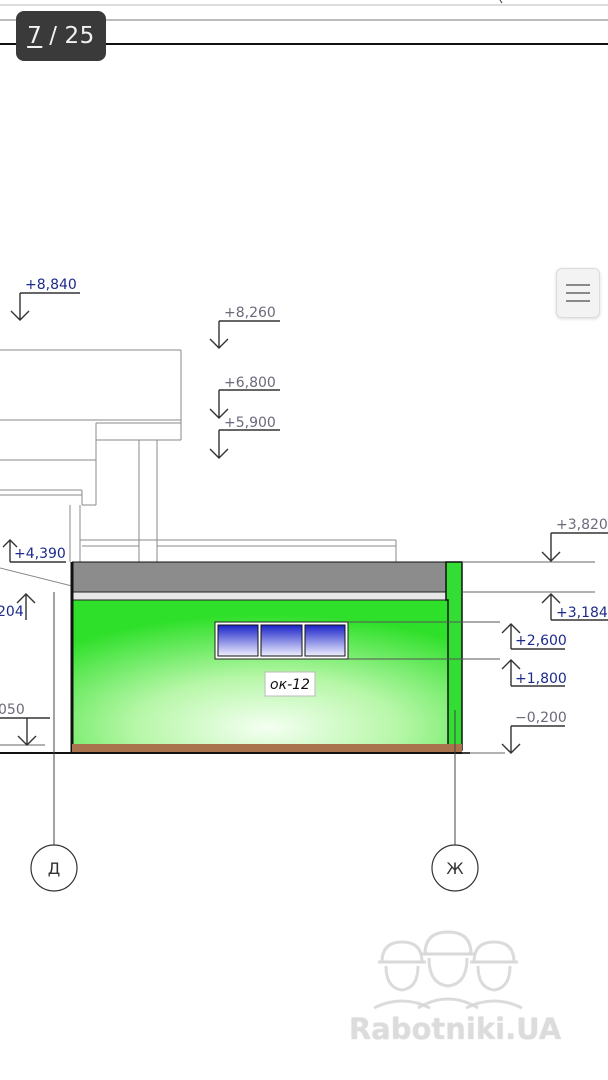 This screenshot has width=608, height=1080. I want to click on axis-label-d: Д, so click(54, 868).